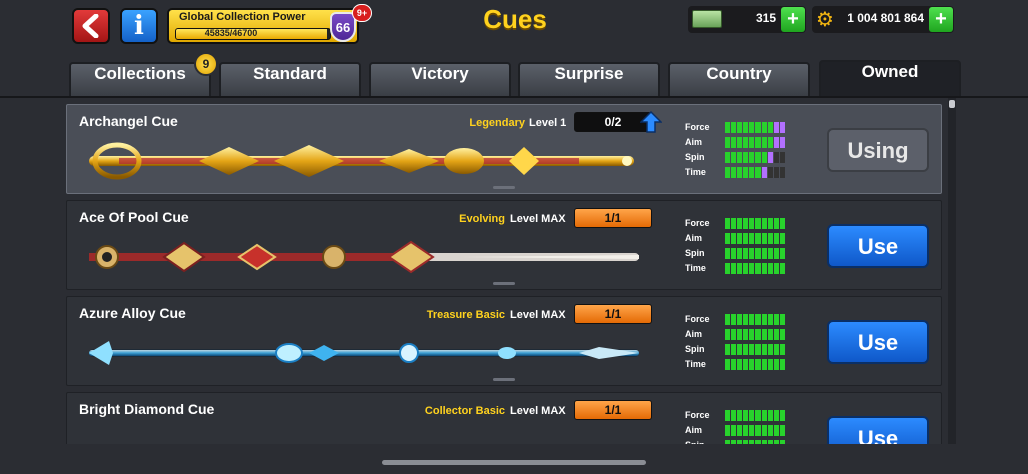 The height and width of the screenshot is (474, 1028). What do you see at coordinates (952, 271) in the screenshot?
I see `list-scrollbar` at bounding box center [952, 271].